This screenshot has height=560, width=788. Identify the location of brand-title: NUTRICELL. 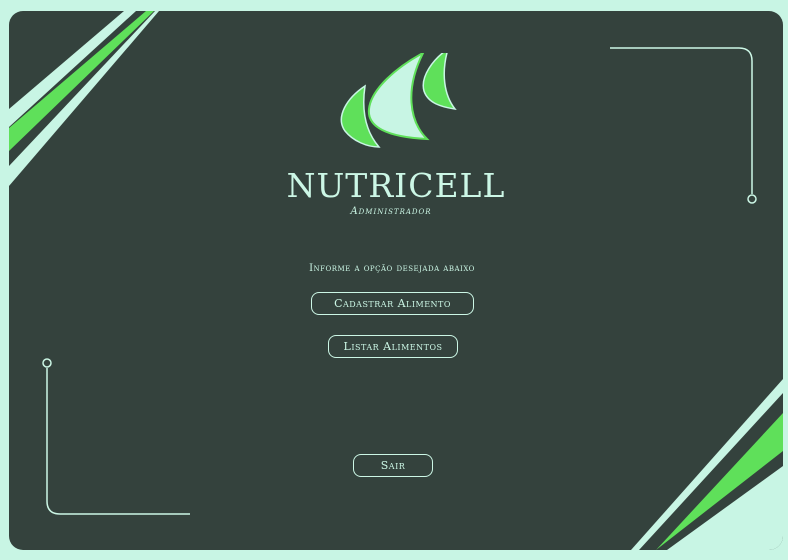
(396, 185).